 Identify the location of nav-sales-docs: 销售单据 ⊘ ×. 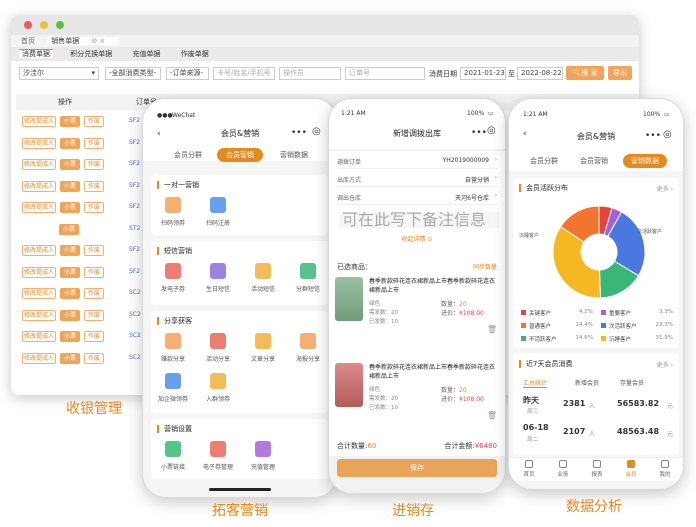
(83, 41).